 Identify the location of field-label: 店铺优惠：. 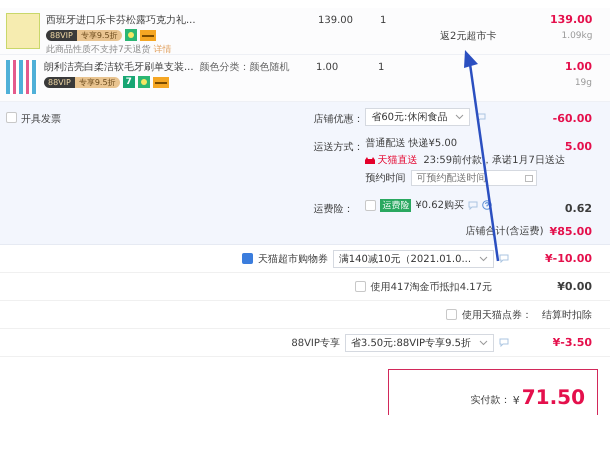
(336, 119).